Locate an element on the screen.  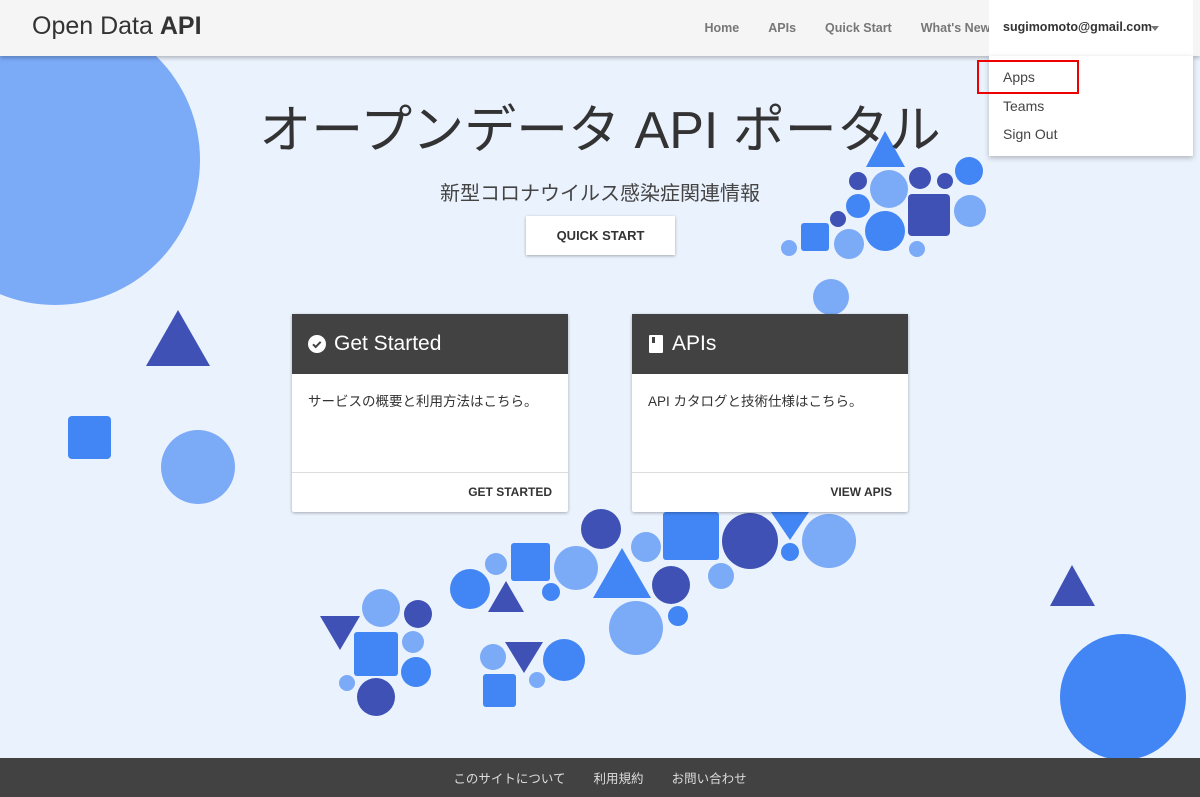
nav-links: Home APIs Quick Start What's New is located at coordinates (847, 28).